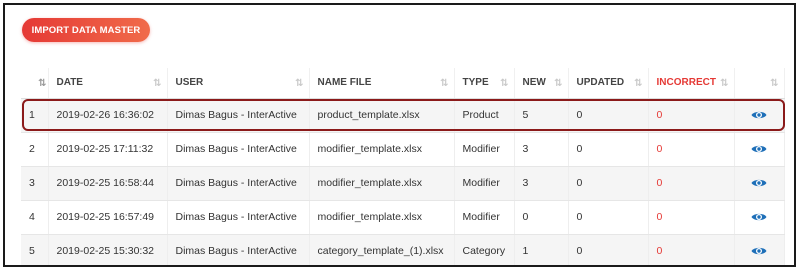 The height and width of the screenshot is (269, 799). What do you see at coordinates (541, 115) in the screenshot?
I see `row-new-count: 5` at bounding box center [541, 115].